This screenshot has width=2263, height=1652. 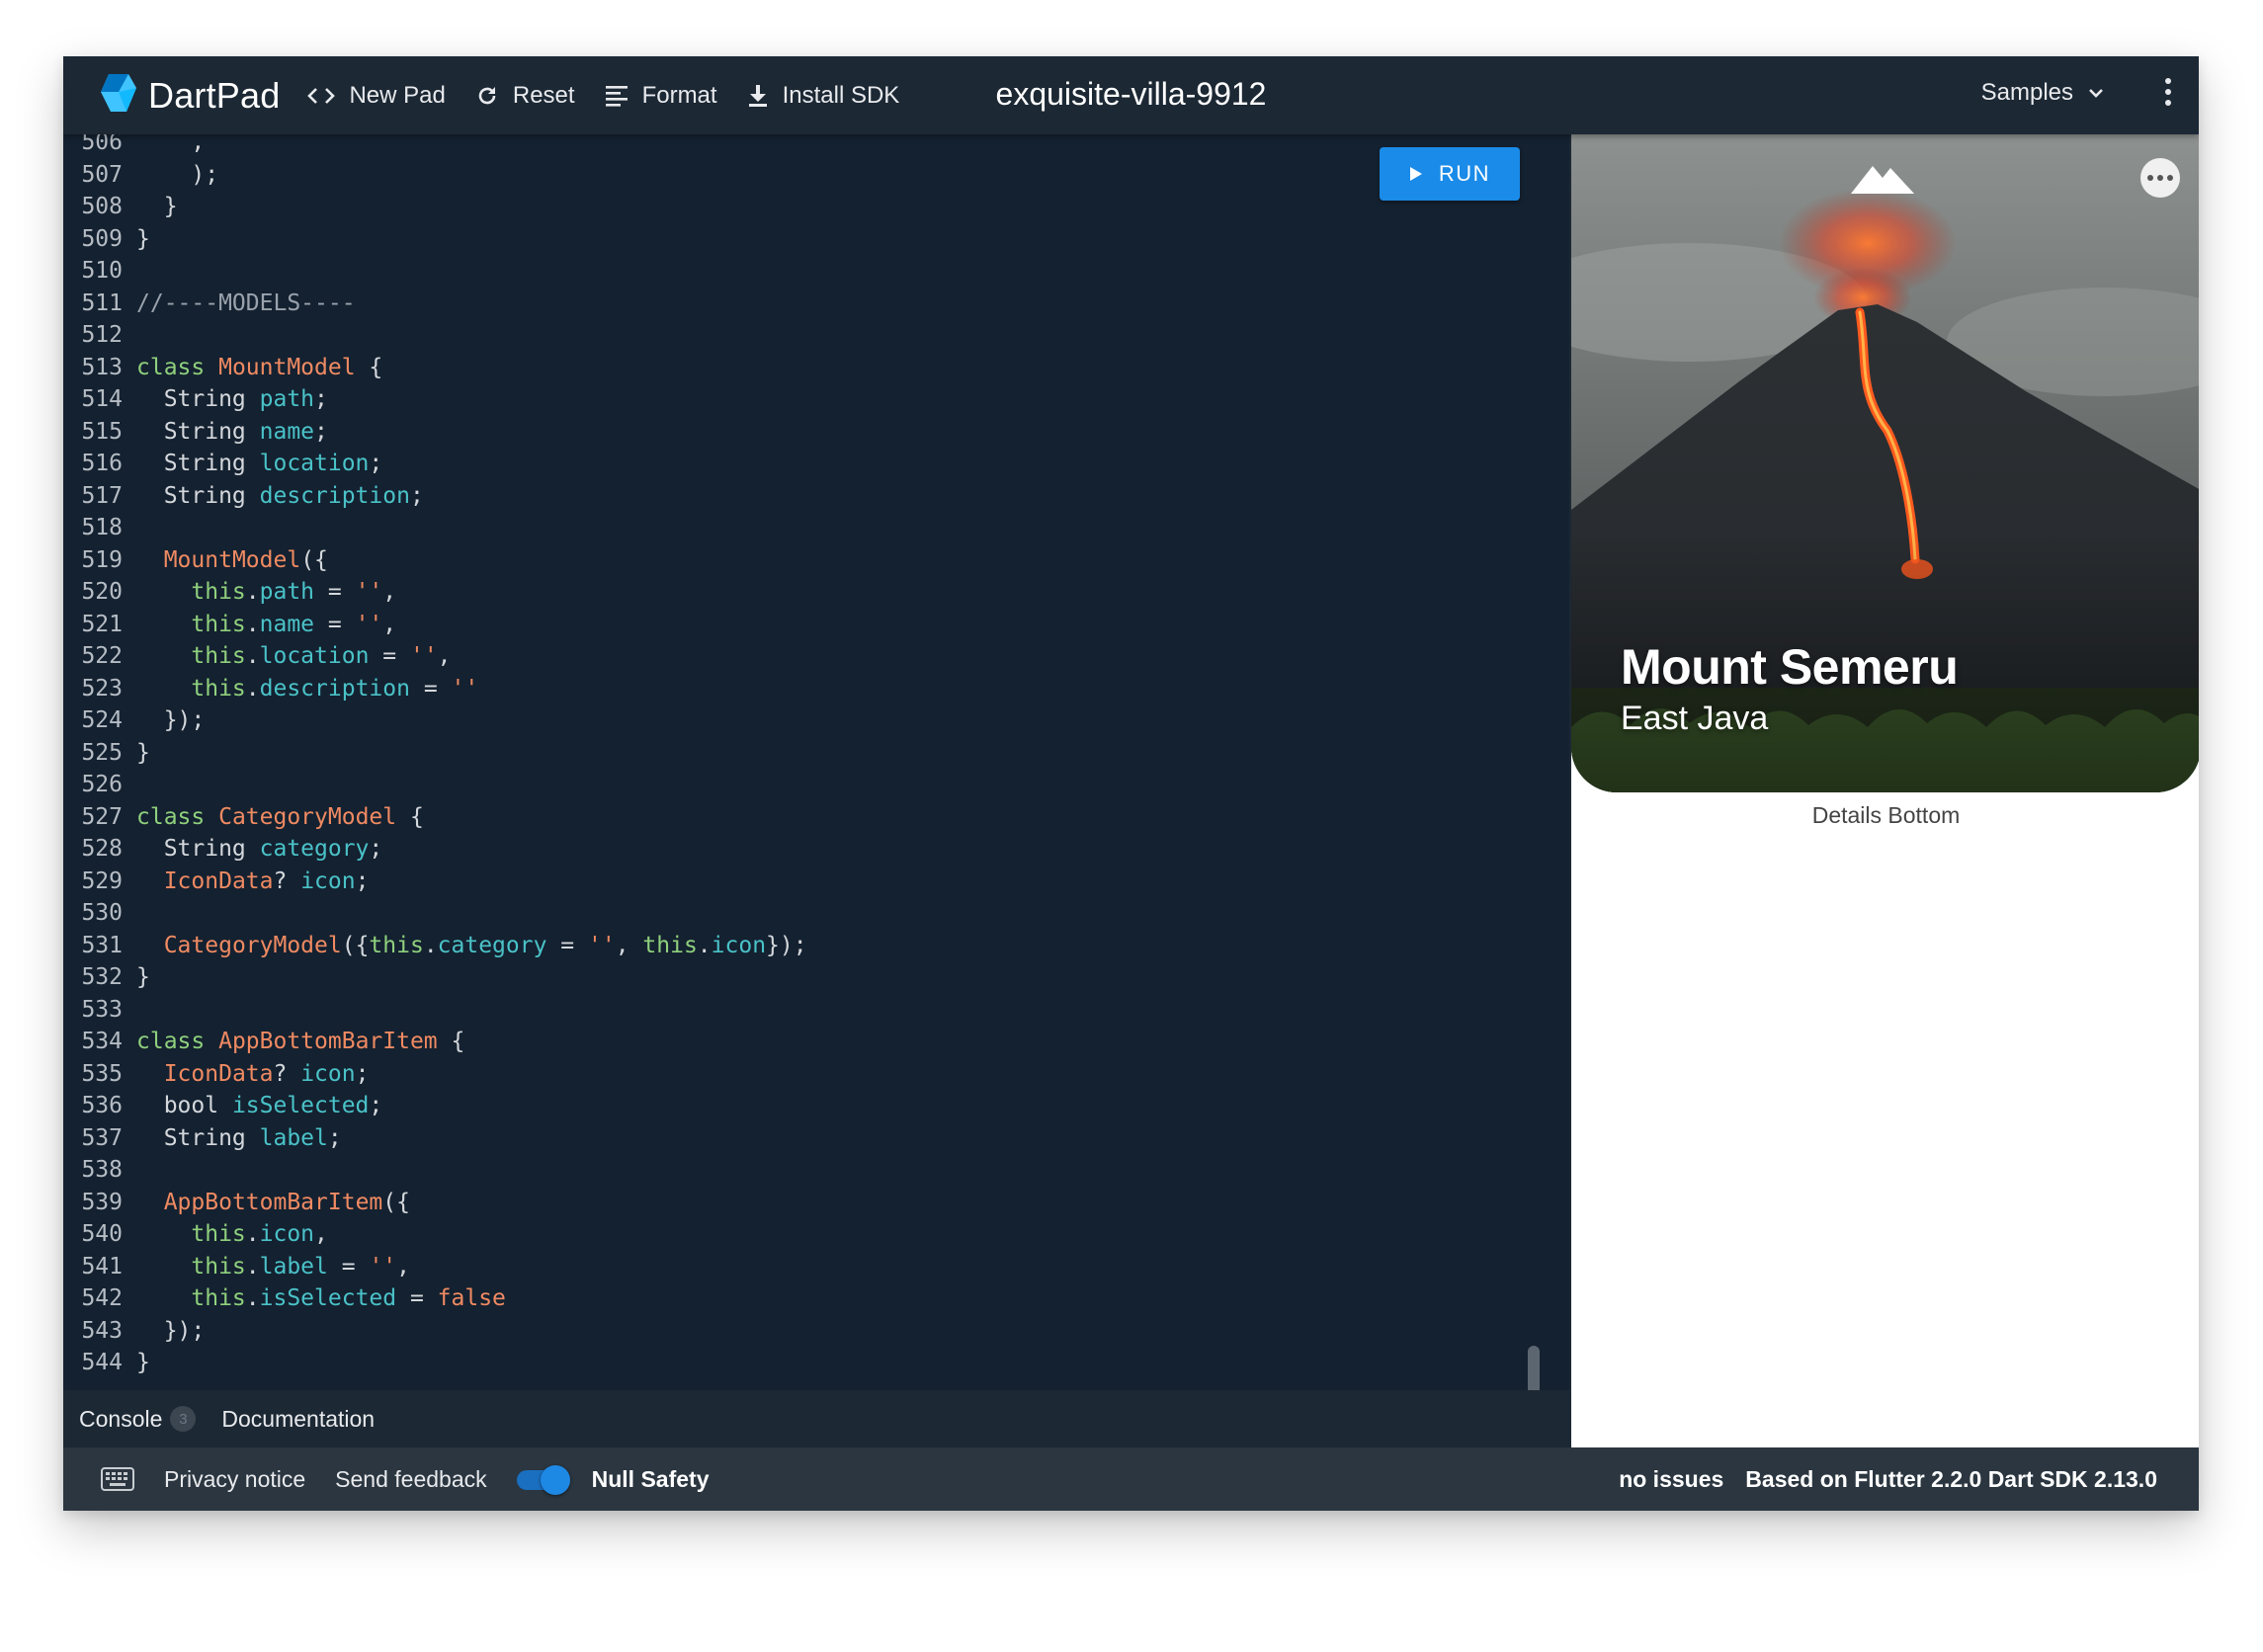 What do you see at coordinates (435, 817) in the screenshot?
I see `code-line: 527 class CategoryModel {` at bounding box center [435, 817].